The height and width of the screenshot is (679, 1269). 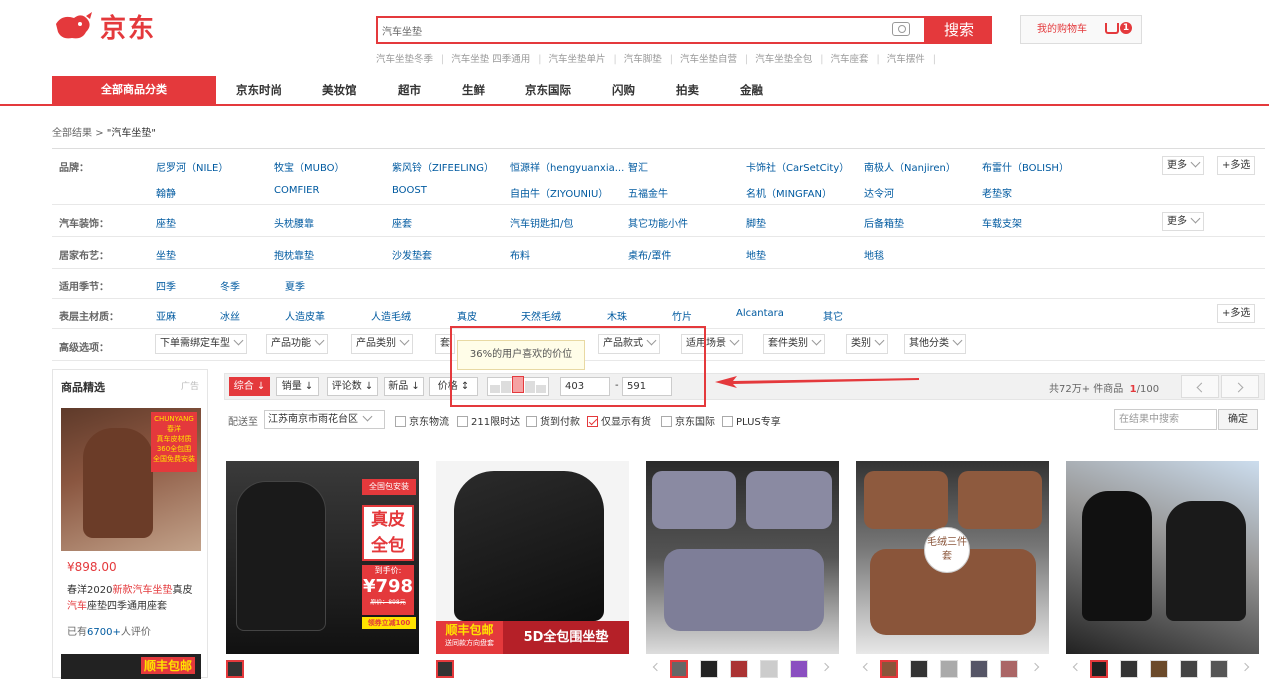 I want to click on home-option: 坐垫, so click(x=166, y=254).